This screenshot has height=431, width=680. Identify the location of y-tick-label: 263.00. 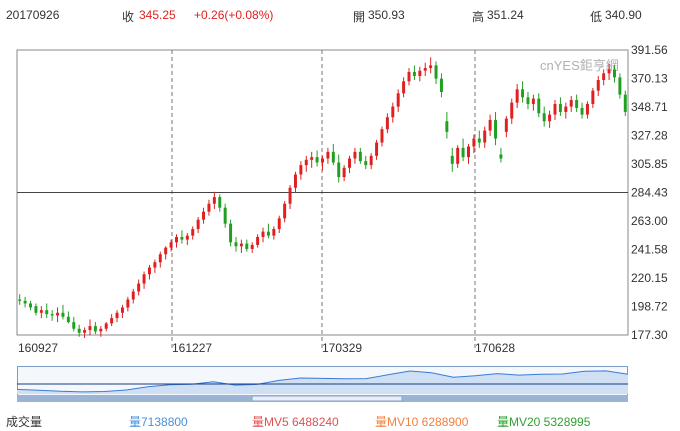
(649, 221).